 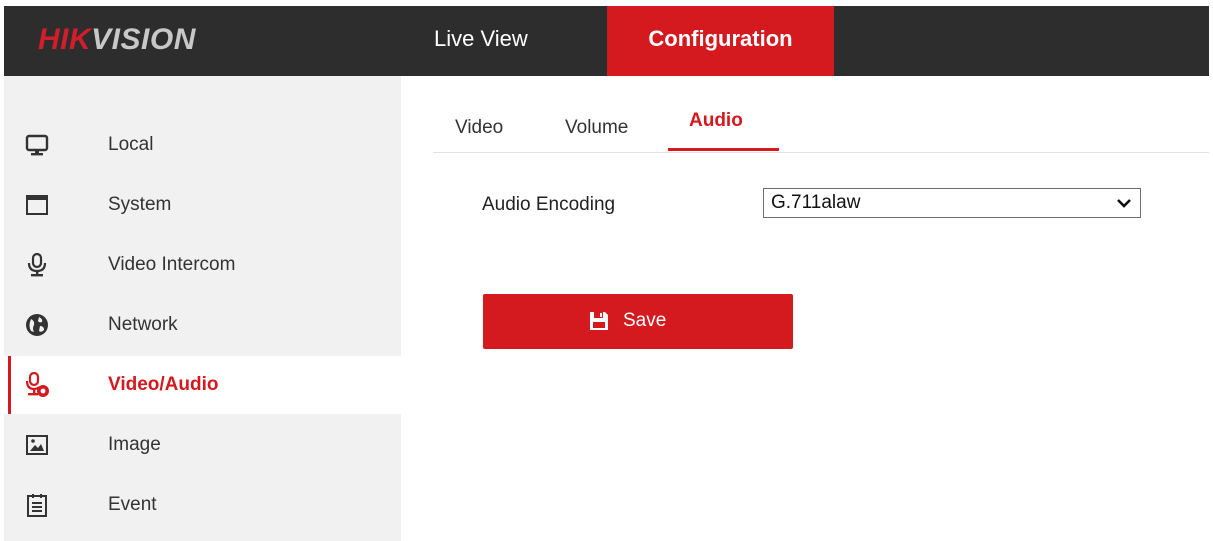 I want to click on active-tab-indicator, so click(x=723, y=149).